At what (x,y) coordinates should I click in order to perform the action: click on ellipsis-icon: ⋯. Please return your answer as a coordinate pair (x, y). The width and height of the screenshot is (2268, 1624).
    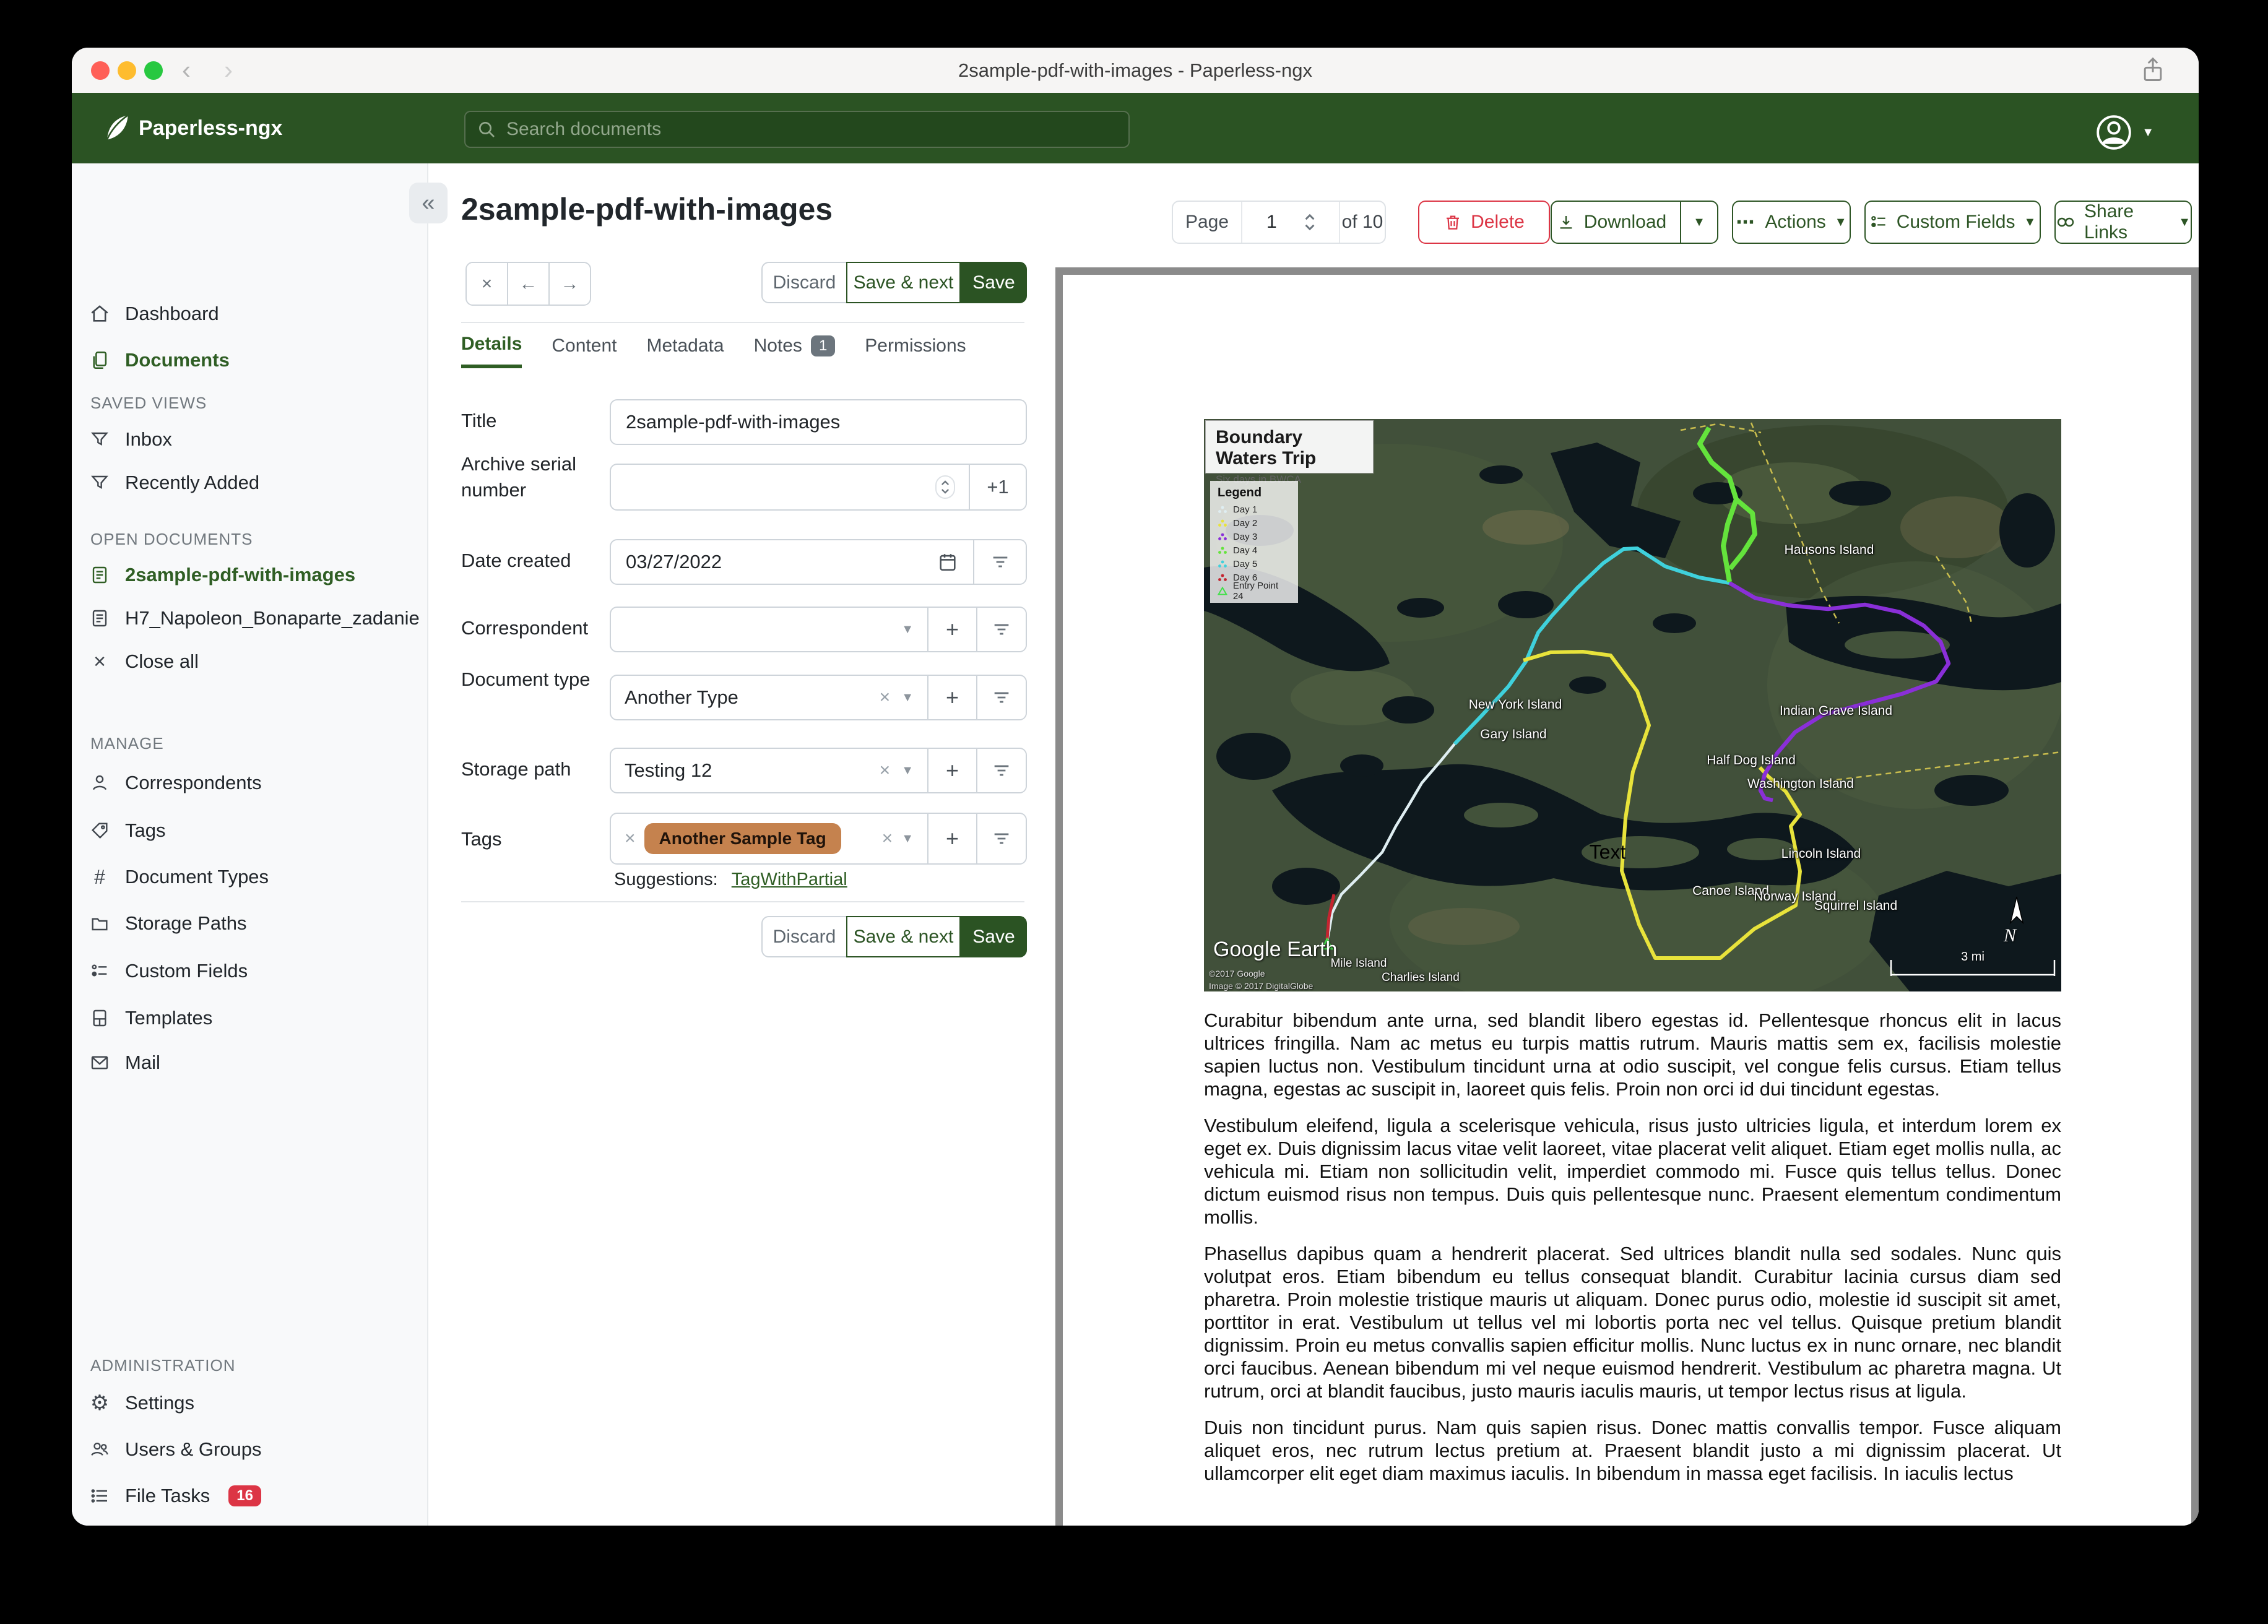
    Looking at the image, I should click on (1747, 222).